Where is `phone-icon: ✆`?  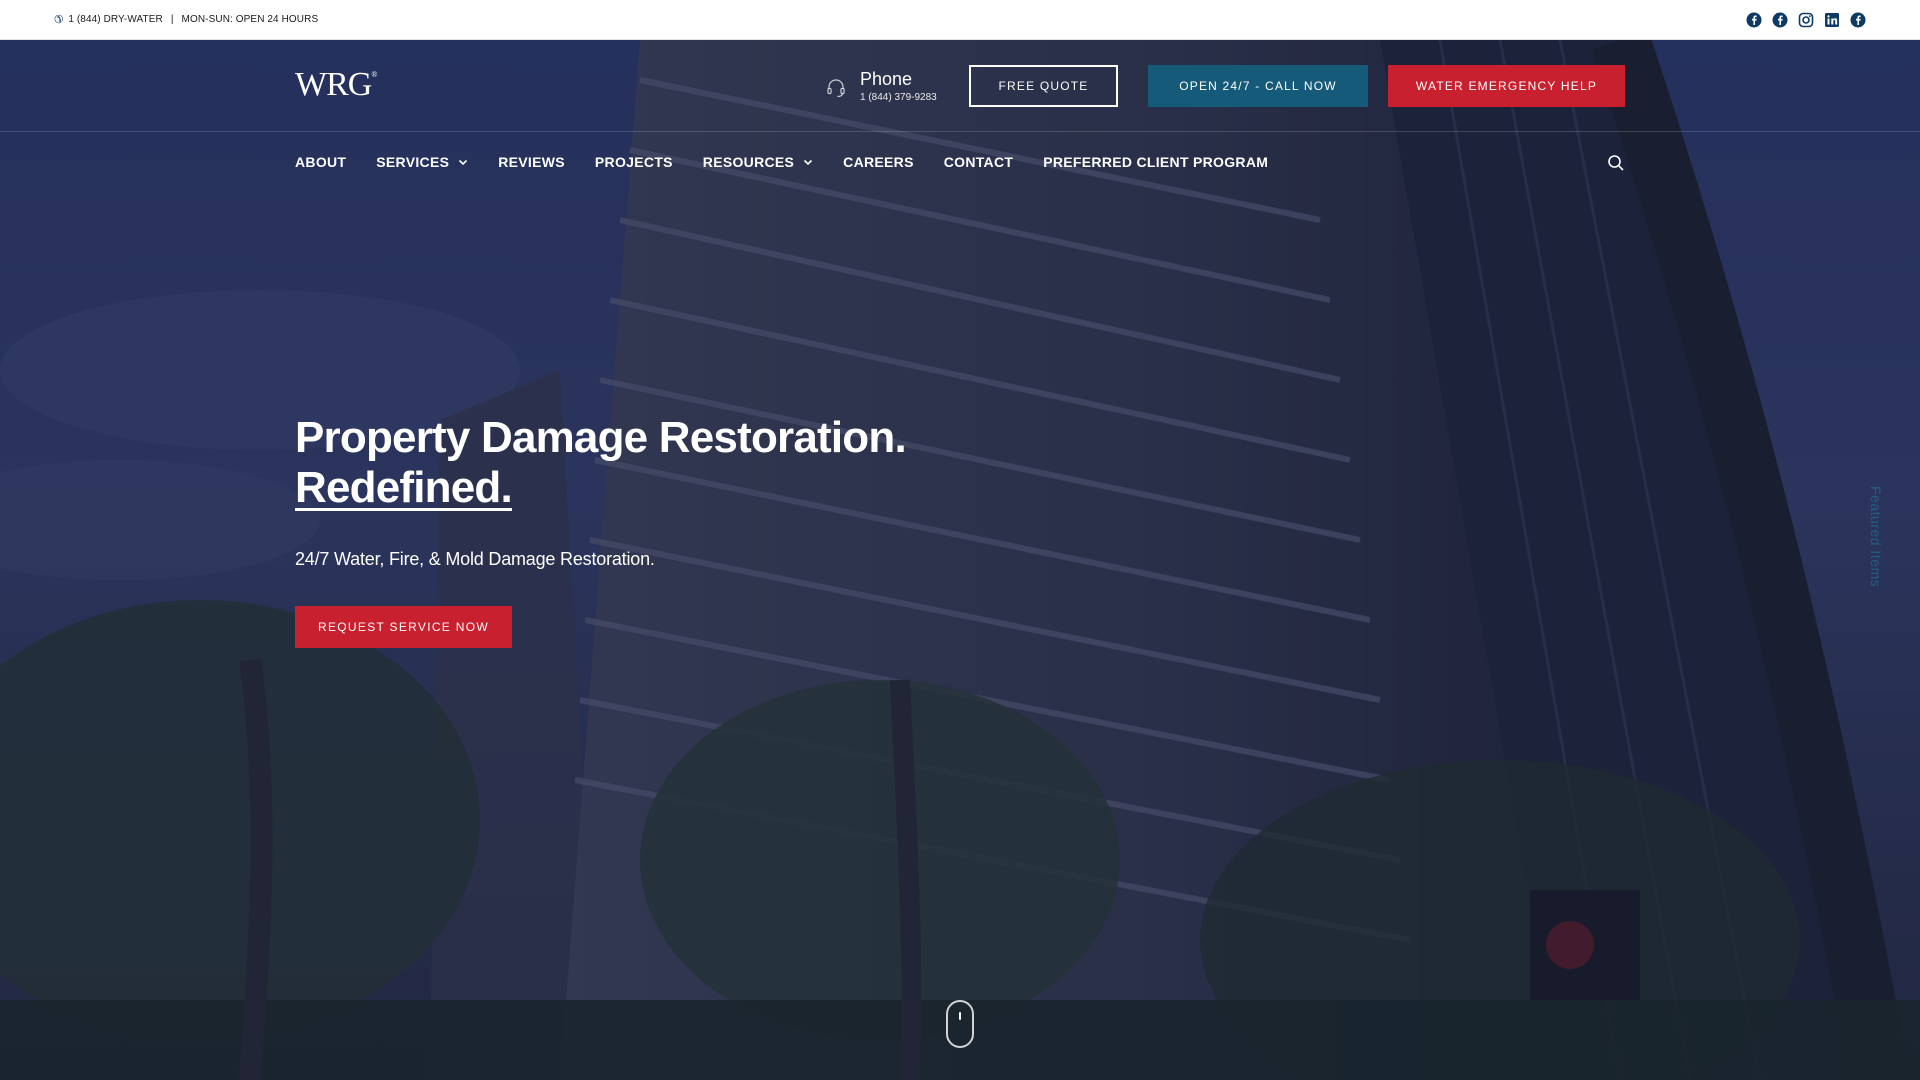
phone-icon: ✆ is located at coordinates (59, 20).